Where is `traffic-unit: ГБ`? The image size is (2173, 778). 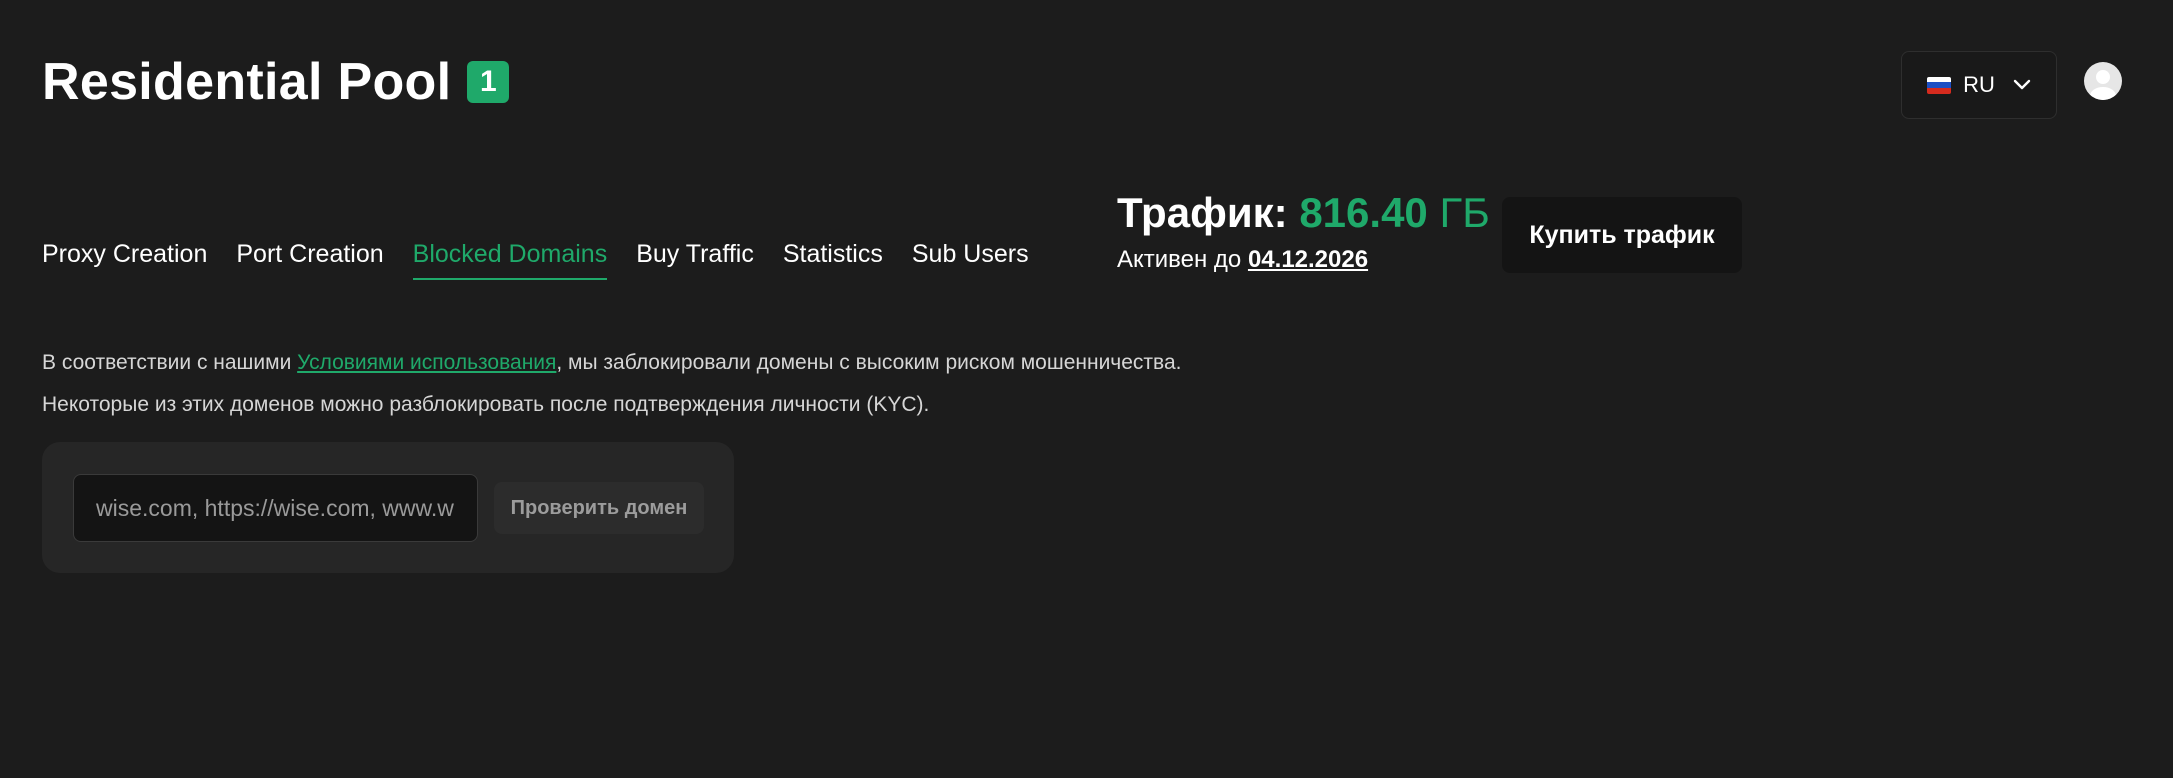
traffic-unit: ГБ is located at coordinates (1464, 212).